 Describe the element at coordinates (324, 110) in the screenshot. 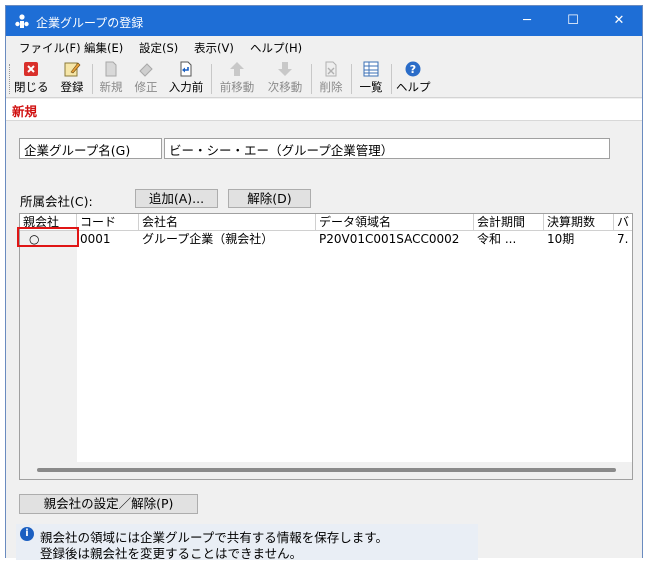

I see `tab-bar: 新規` at that location.